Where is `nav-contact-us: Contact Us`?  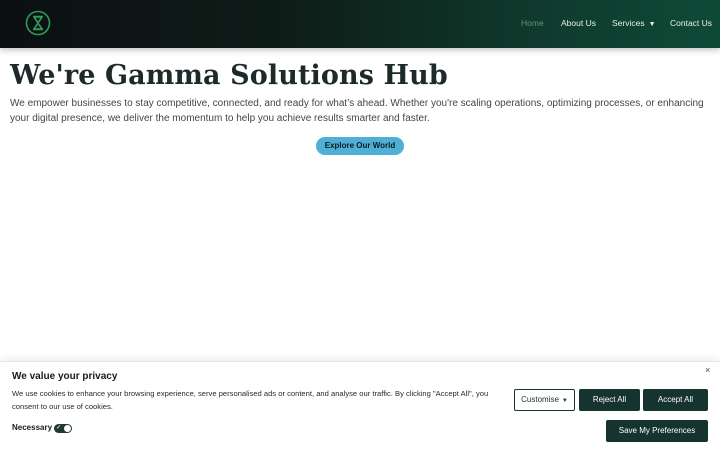 nav-contact-us: Contact Us is located at coordinates (691, 23).